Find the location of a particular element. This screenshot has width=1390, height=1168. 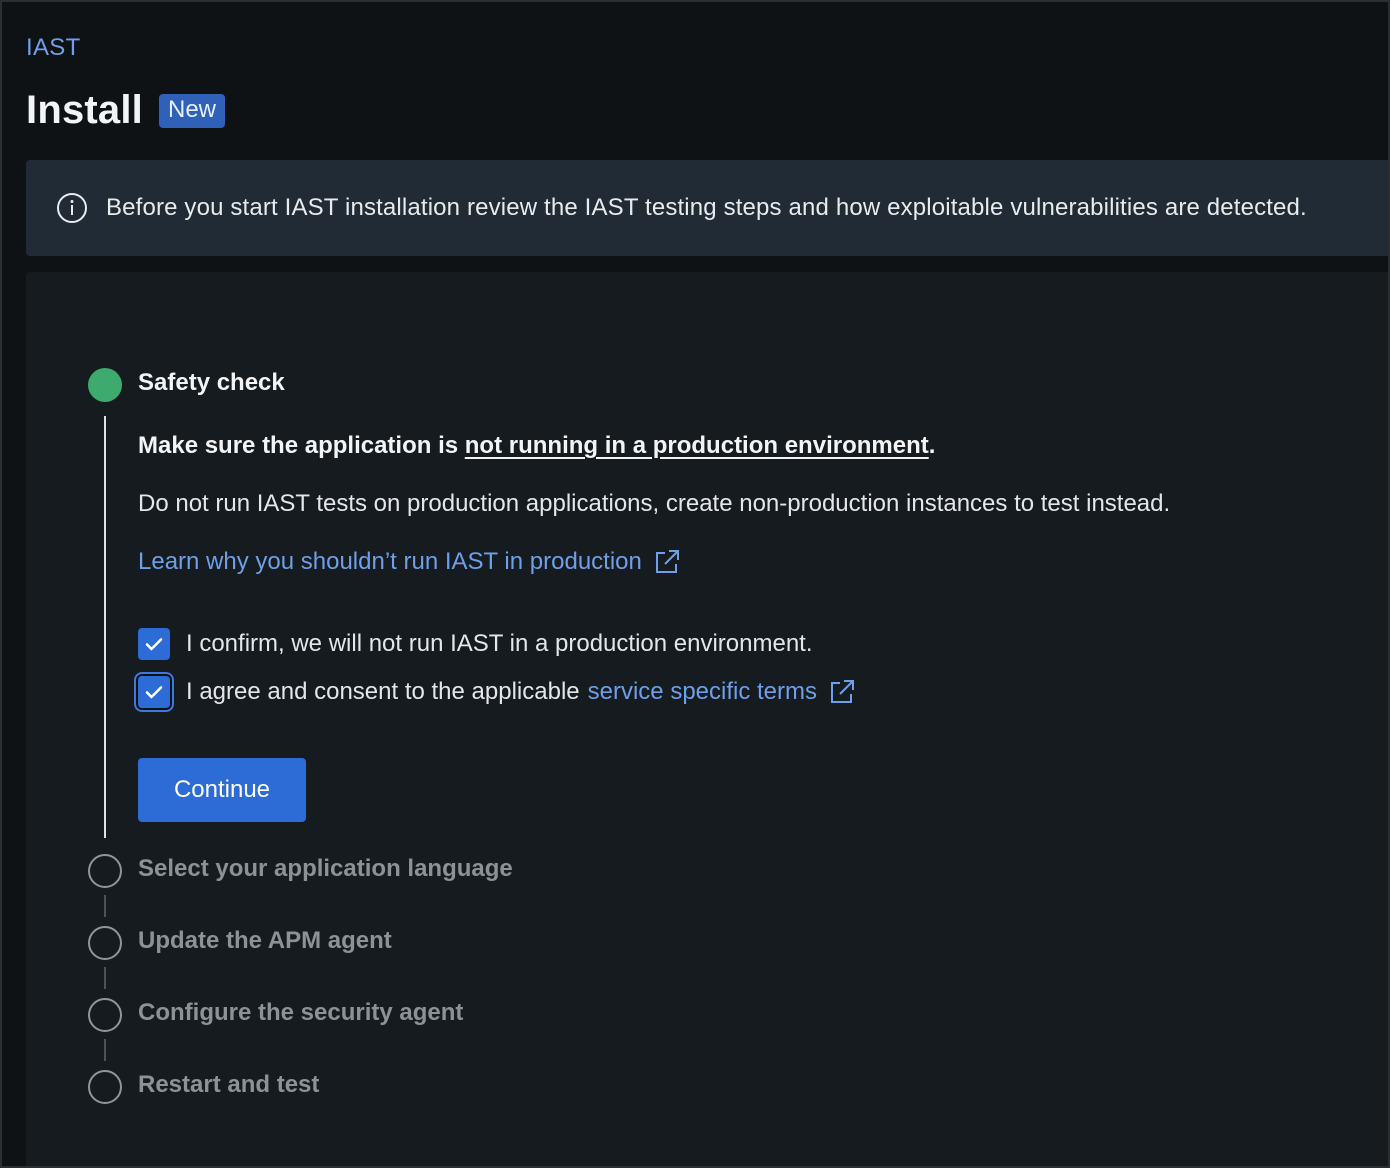

service-terms-link: service specific terms is located at coordinates (721, 692).